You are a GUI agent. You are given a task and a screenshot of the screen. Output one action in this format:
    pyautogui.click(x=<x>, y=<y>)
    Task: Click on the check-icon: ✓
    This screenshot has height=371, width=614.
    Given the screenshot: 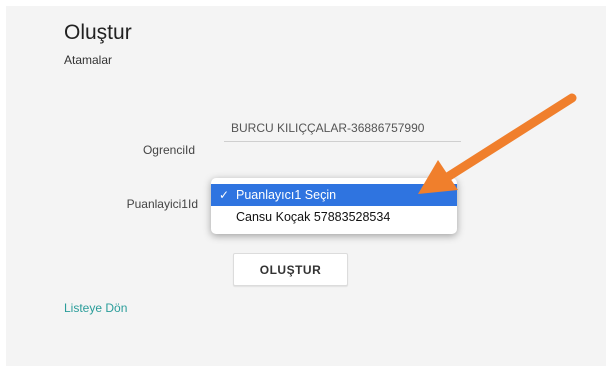 What is the action you would take?
    pyautogui.click(x=224, y=195)
    